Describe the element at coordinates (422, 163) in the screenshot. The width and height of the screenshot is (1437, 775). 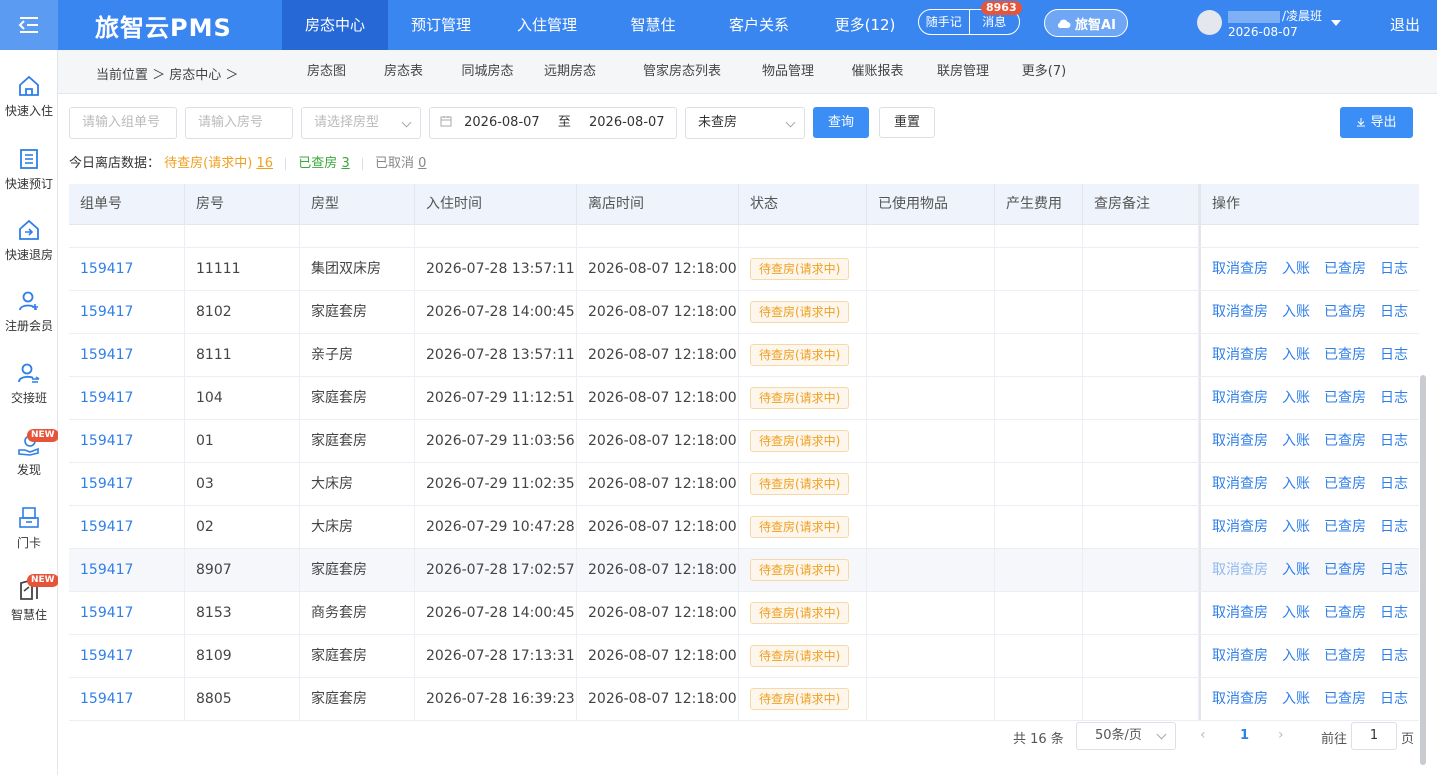
I see `cancelled-count: 0` at that location.